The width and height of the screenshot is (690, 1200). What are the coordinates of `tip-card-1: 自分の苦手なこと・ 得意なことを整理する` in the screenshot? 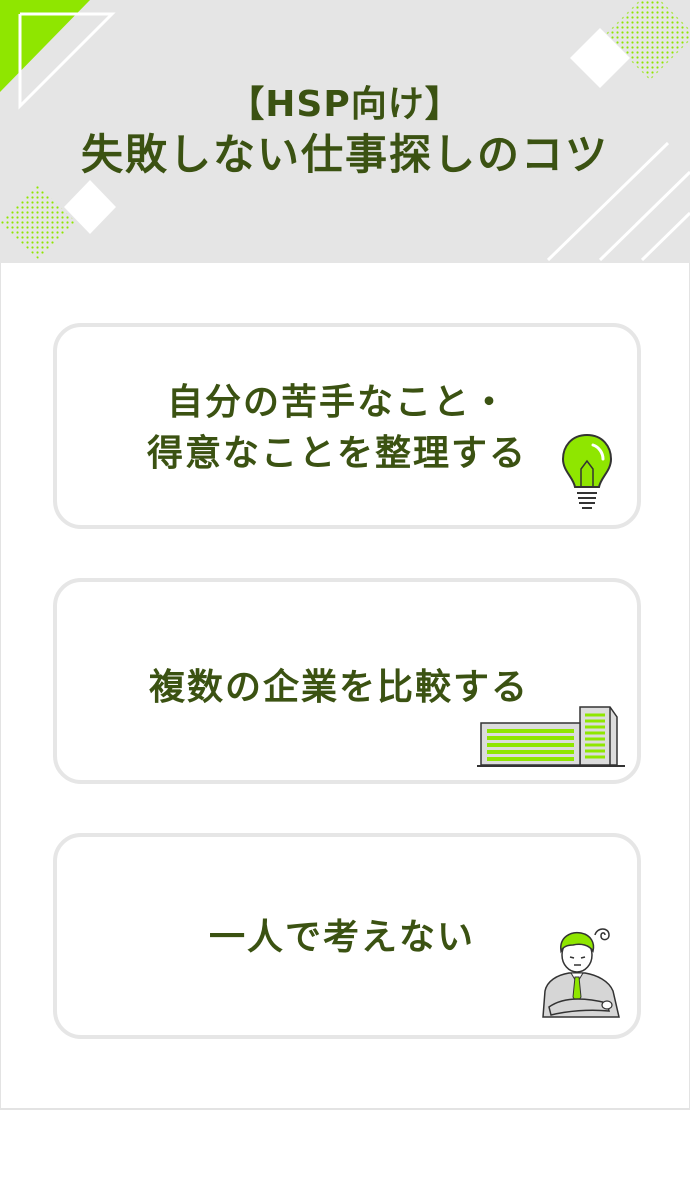 It's located at (347, 426).